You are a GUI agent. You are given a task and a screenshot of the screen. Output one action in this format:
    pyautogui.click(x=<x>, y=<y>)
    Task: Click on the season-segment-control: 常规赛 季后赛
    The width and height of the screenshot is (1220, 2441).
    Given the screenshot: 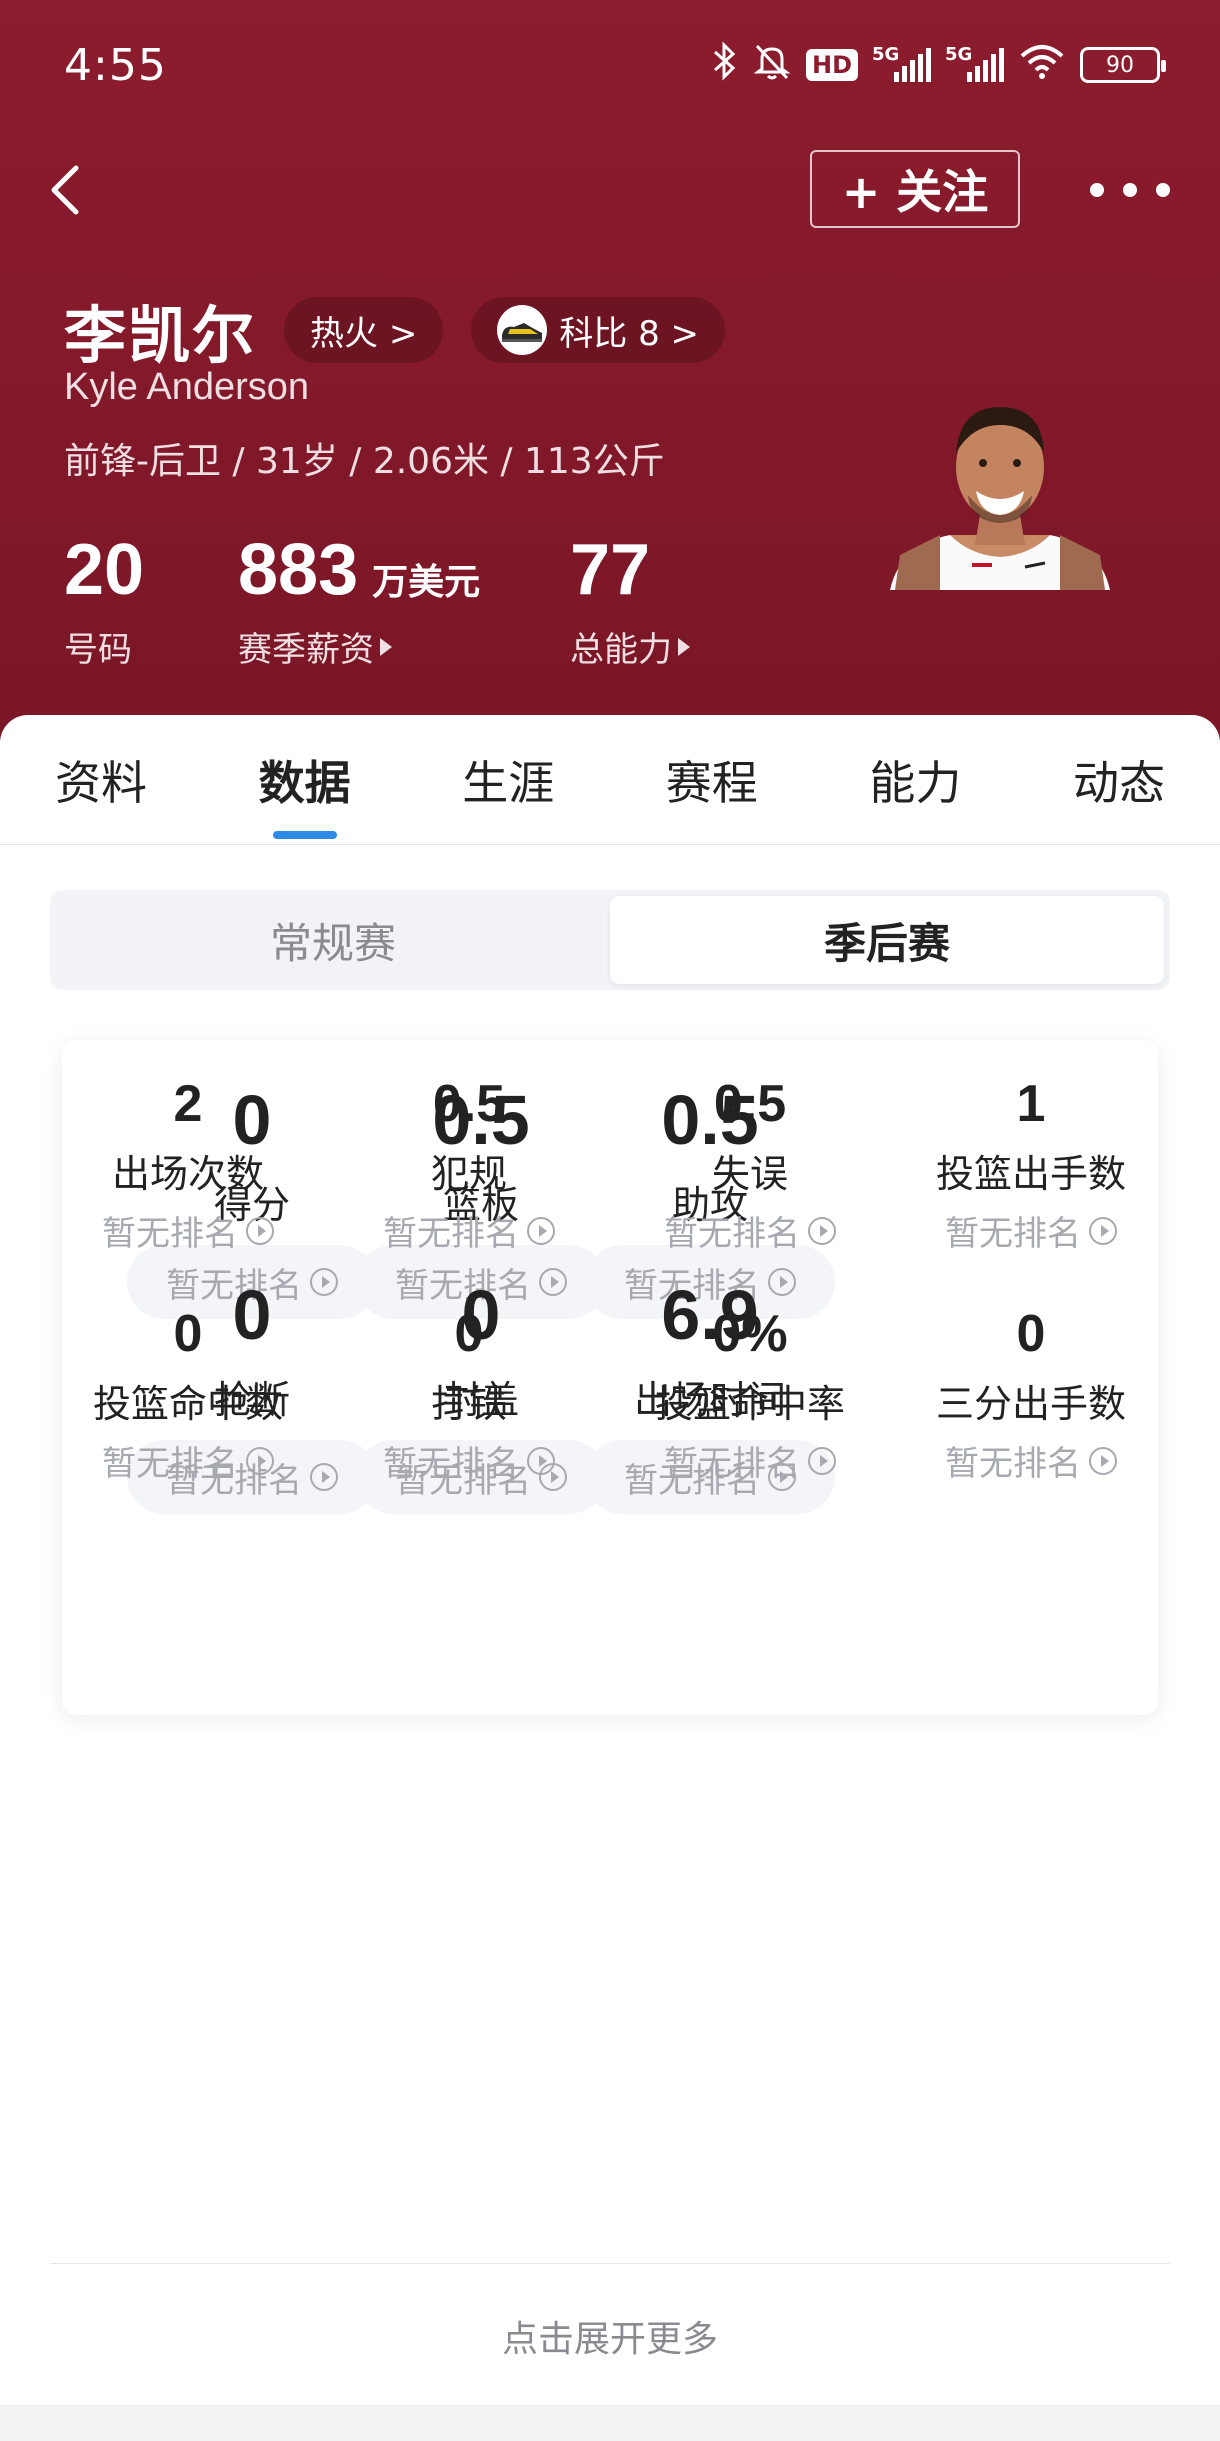 What is the action you would take?
    pyautogui.click(x=610, y=940)
    